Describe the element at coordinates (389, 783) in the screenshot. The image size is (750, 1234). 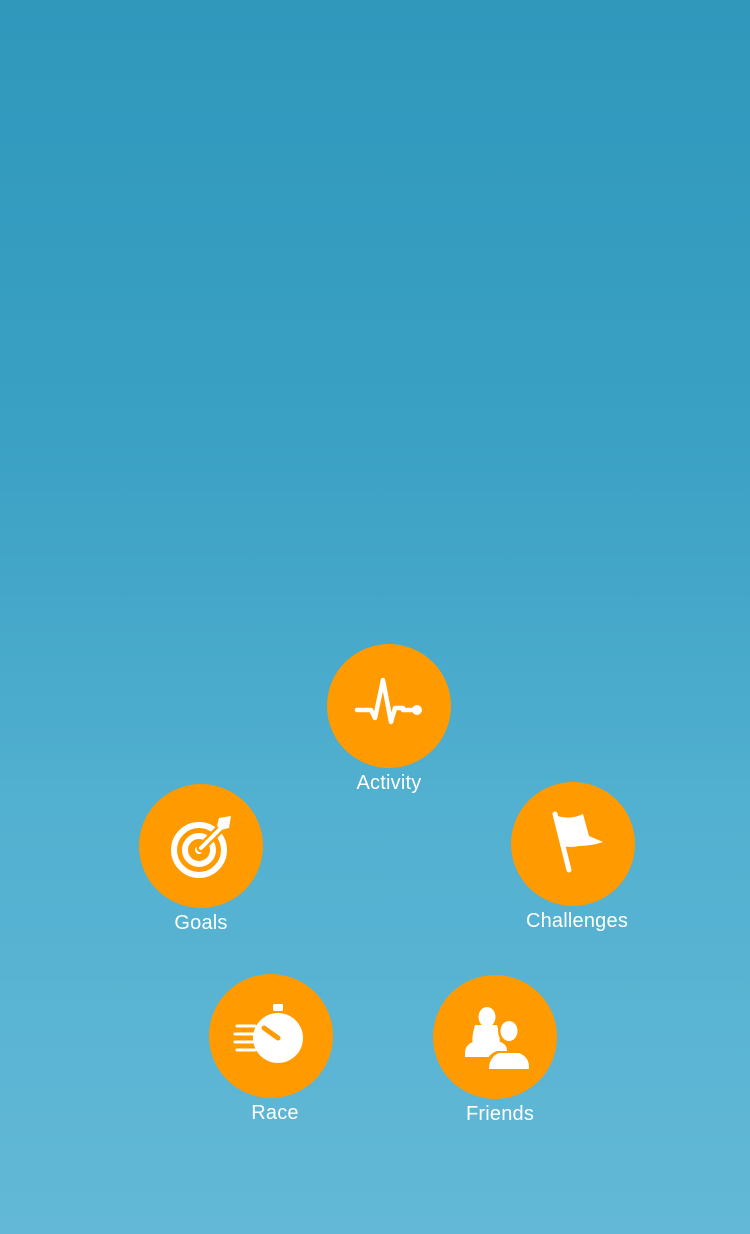
I see `activity-label: Activity` at that location.